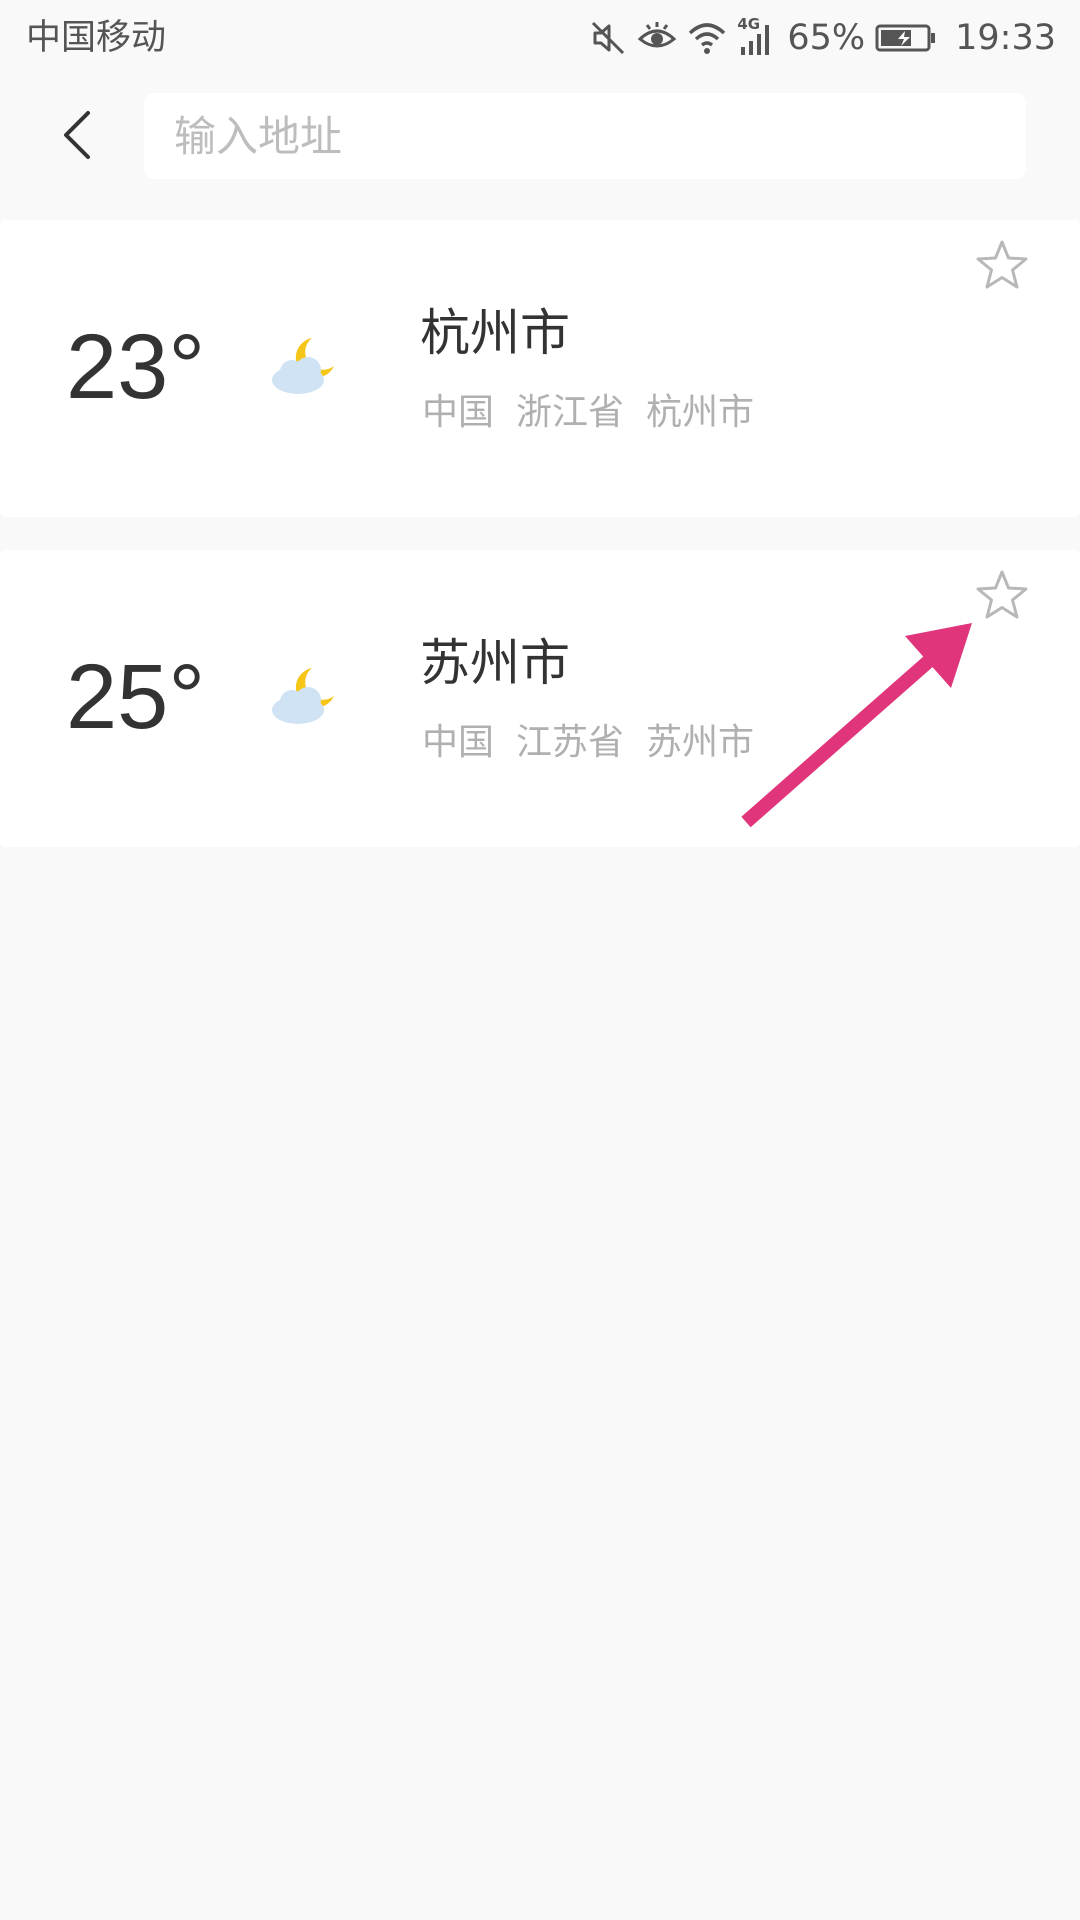 This screenshot has width=1080, height=1920. Describe the element at coordinates (570, 742) in the screenshot. I see `region-province: 江苏省` at that location.